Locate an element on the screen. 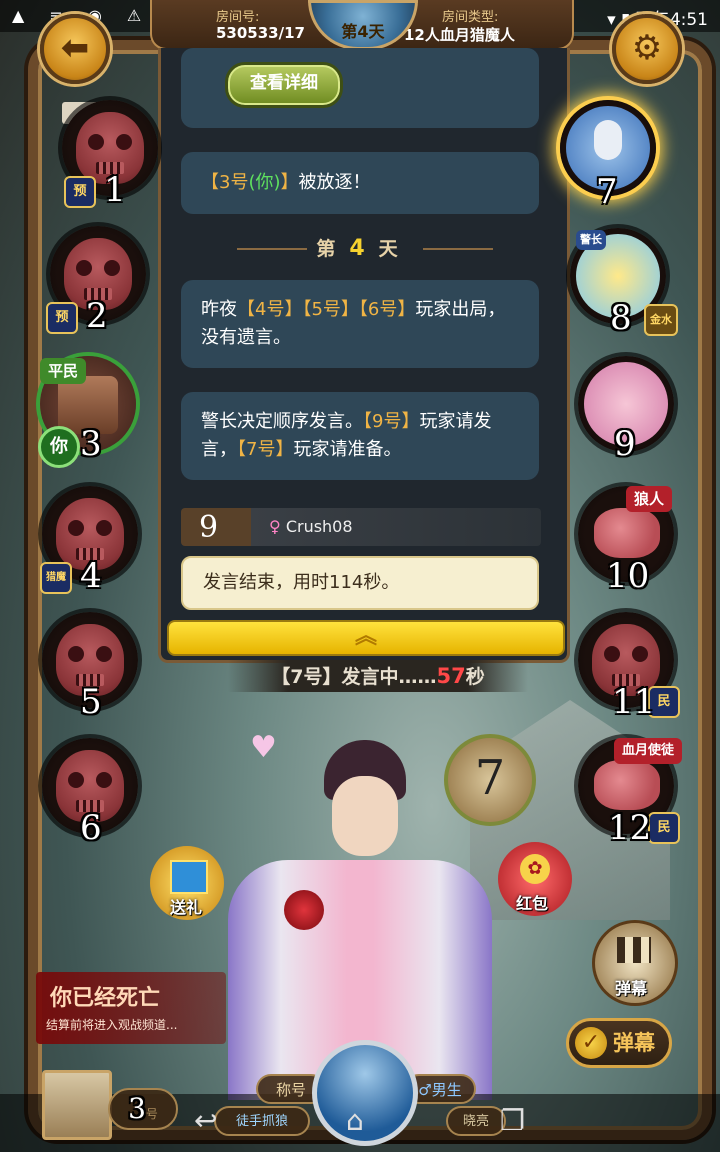 This screenshot has width=720, height=1152. send-gift-button: 送礼 is located at coordinates (187, 883).